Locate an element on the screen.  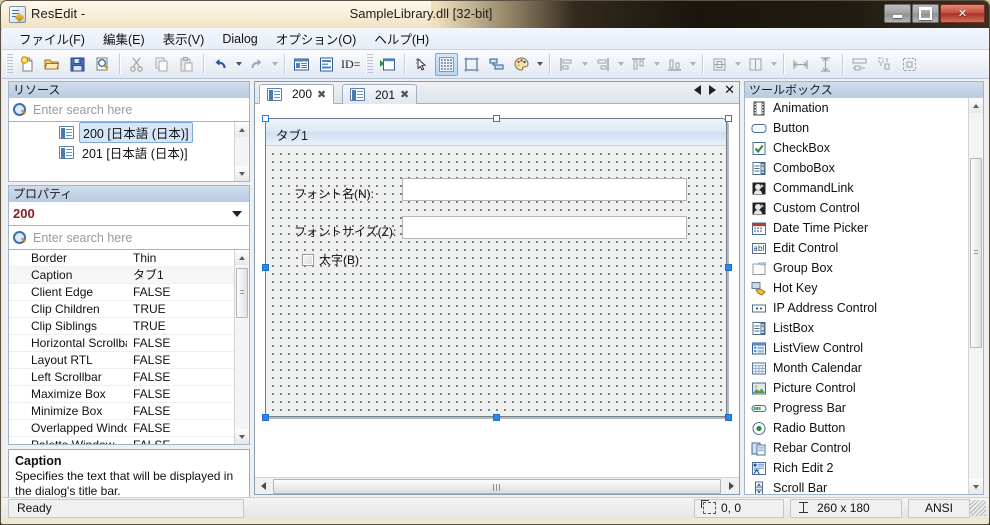
center-h-dropdown-arrow is located at coordinates (773, 64).